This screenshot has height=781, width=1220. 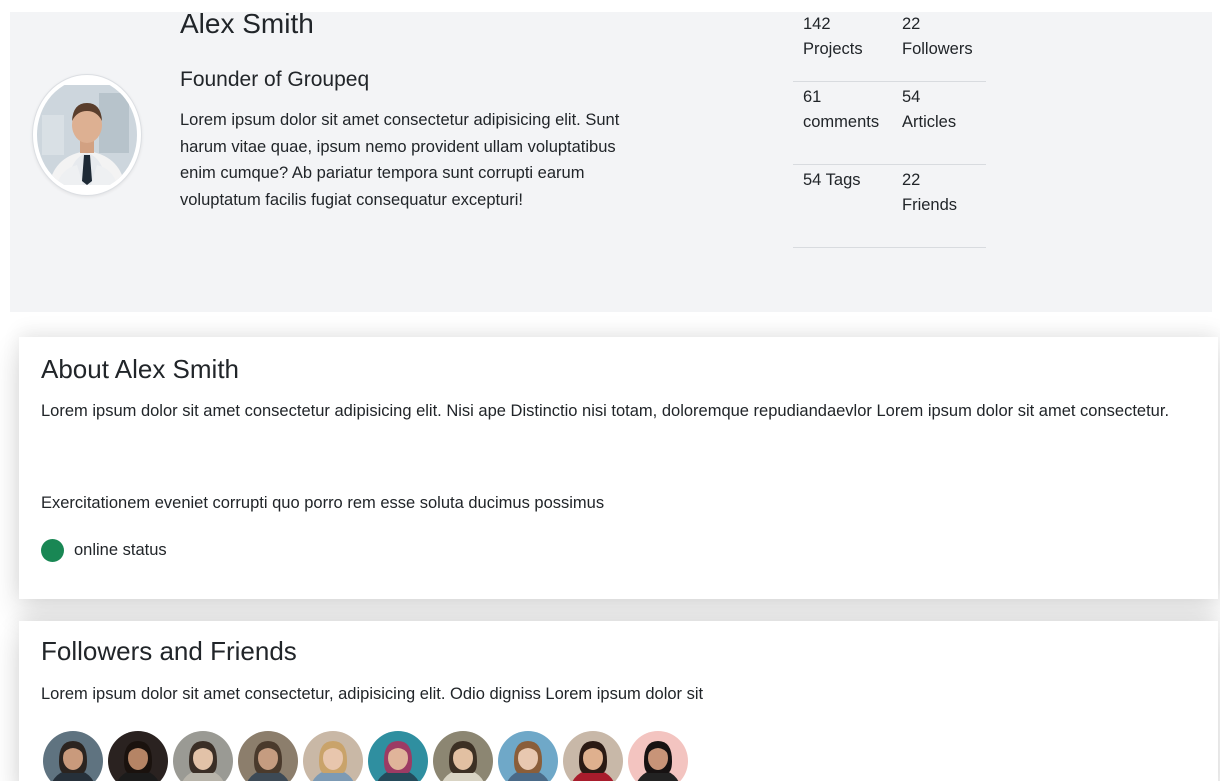 What do you see at coordinates (169, 651) in the screenshot?
I see `followers-title: Followers and Friends` at bounding box center [169, 651].